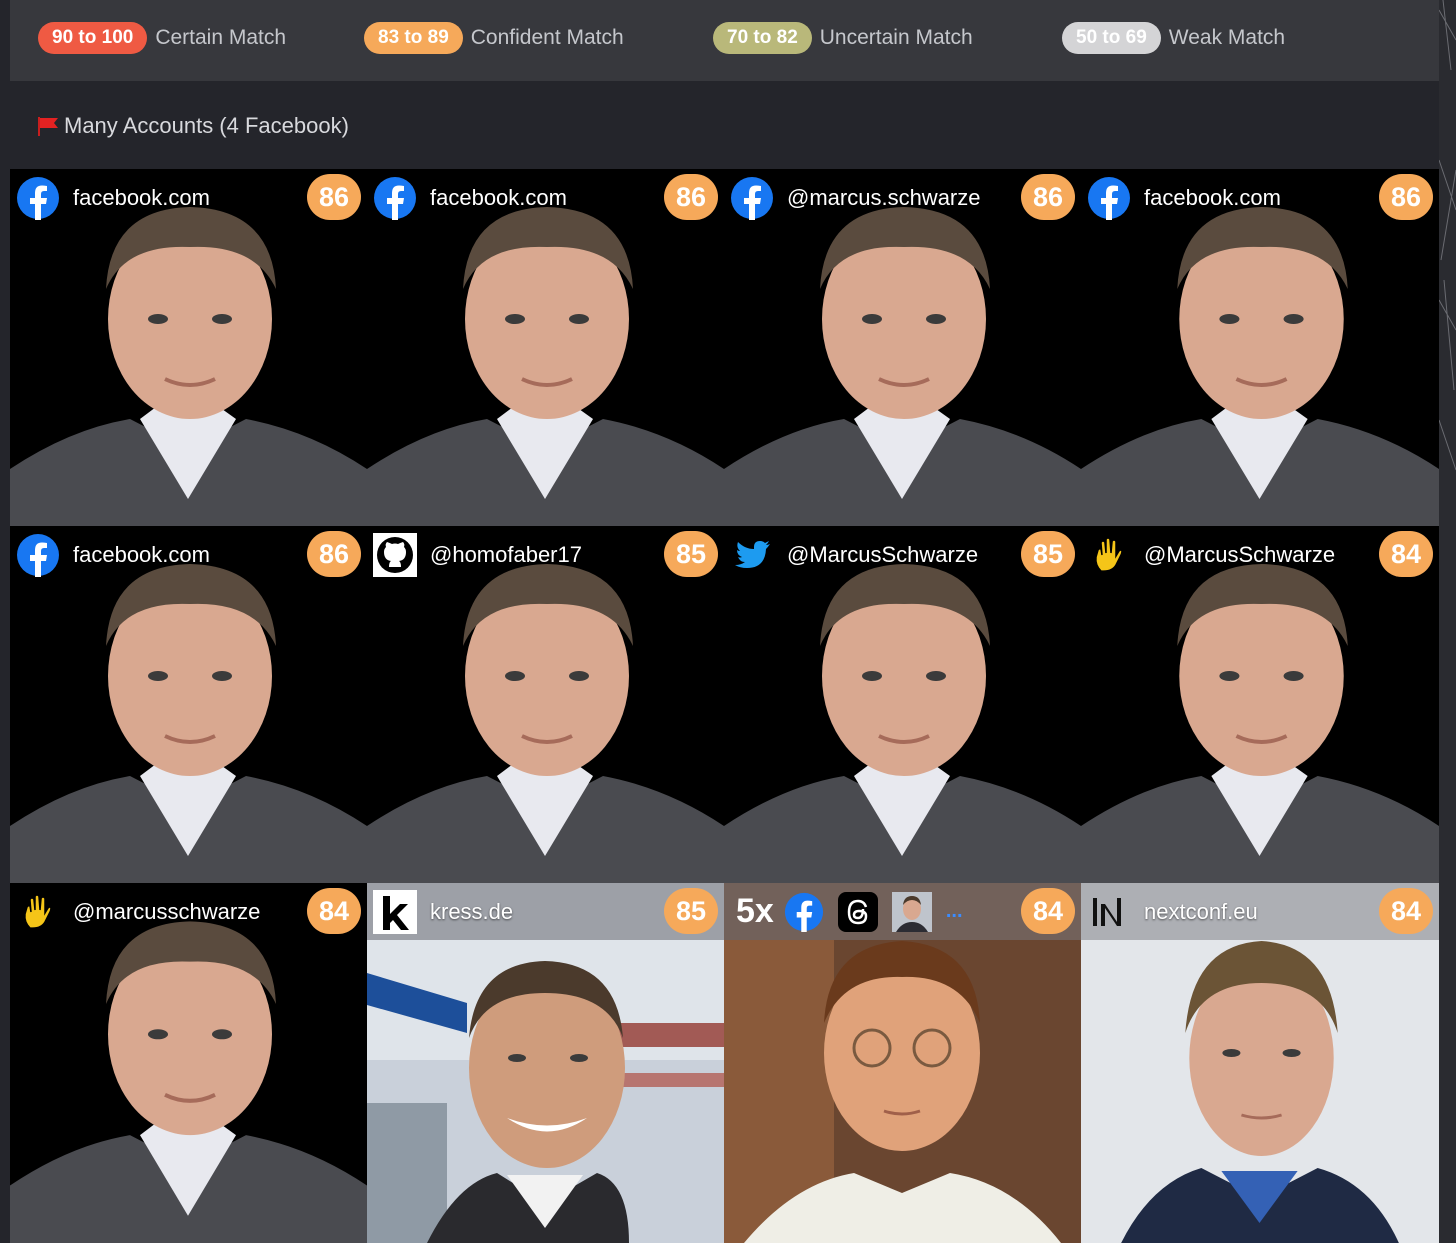 This screenshot has width=1456, height=1243. What do you see at coordinates (884, 198) in the screenshot?
I see `result-source-label: @marcus.schwarze` at bounding box center [884, 198].